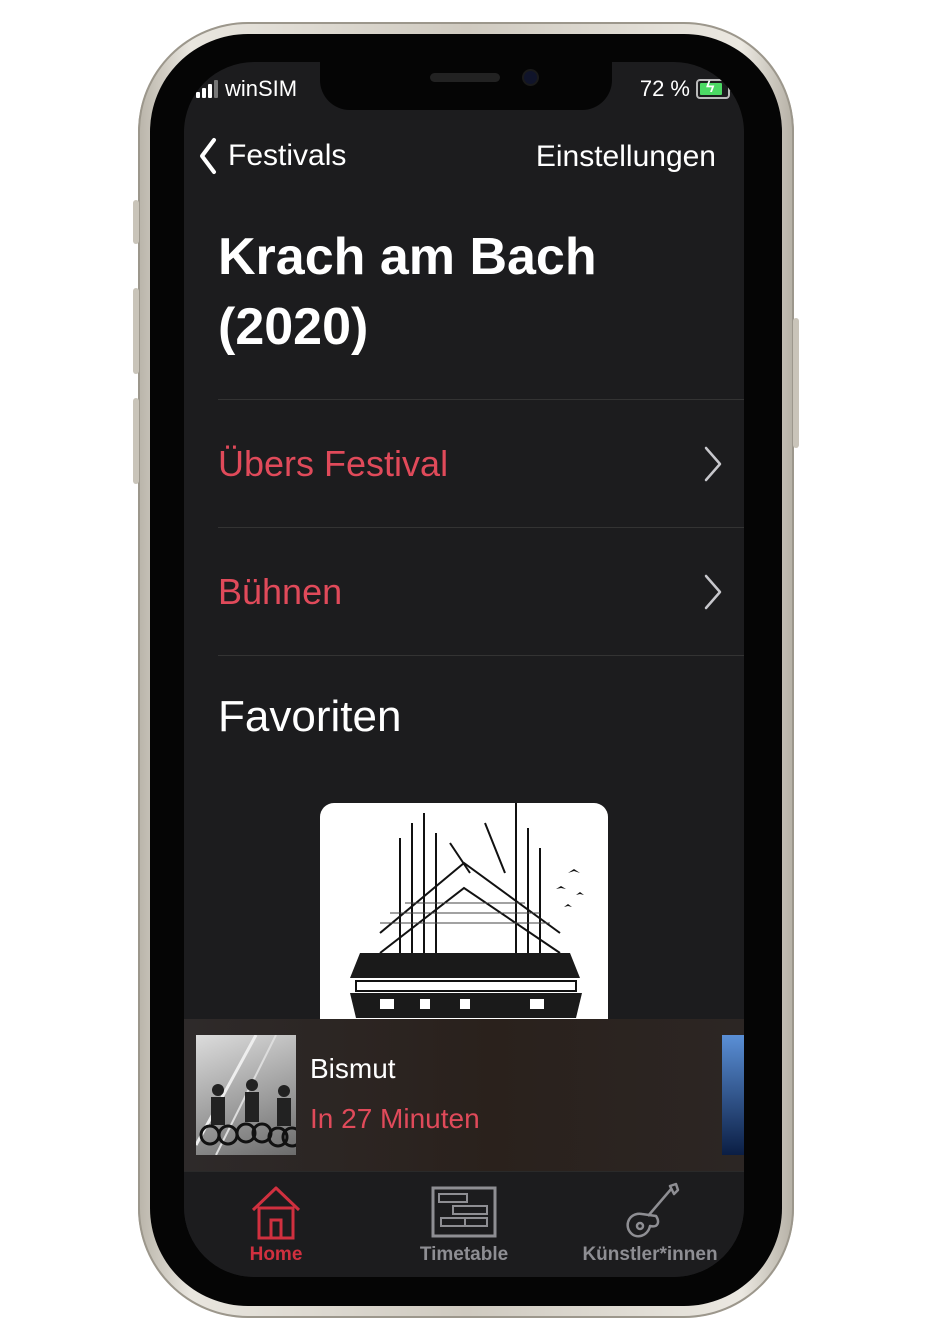 Image resolution: width=933 pixels, height=1341 pixels. Describe the element at coordinates (395, 1118) in the screenshot. I see `upcoming-time: In 27 Minuten` at that location.